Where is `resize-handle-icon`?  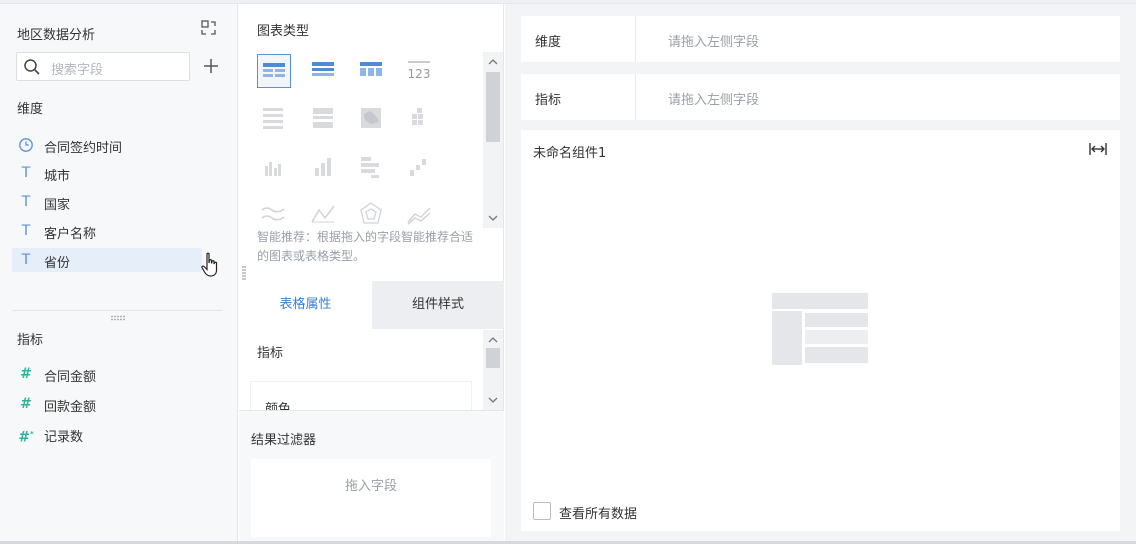 resize-handle-icon is located at coordinates (118, 318).